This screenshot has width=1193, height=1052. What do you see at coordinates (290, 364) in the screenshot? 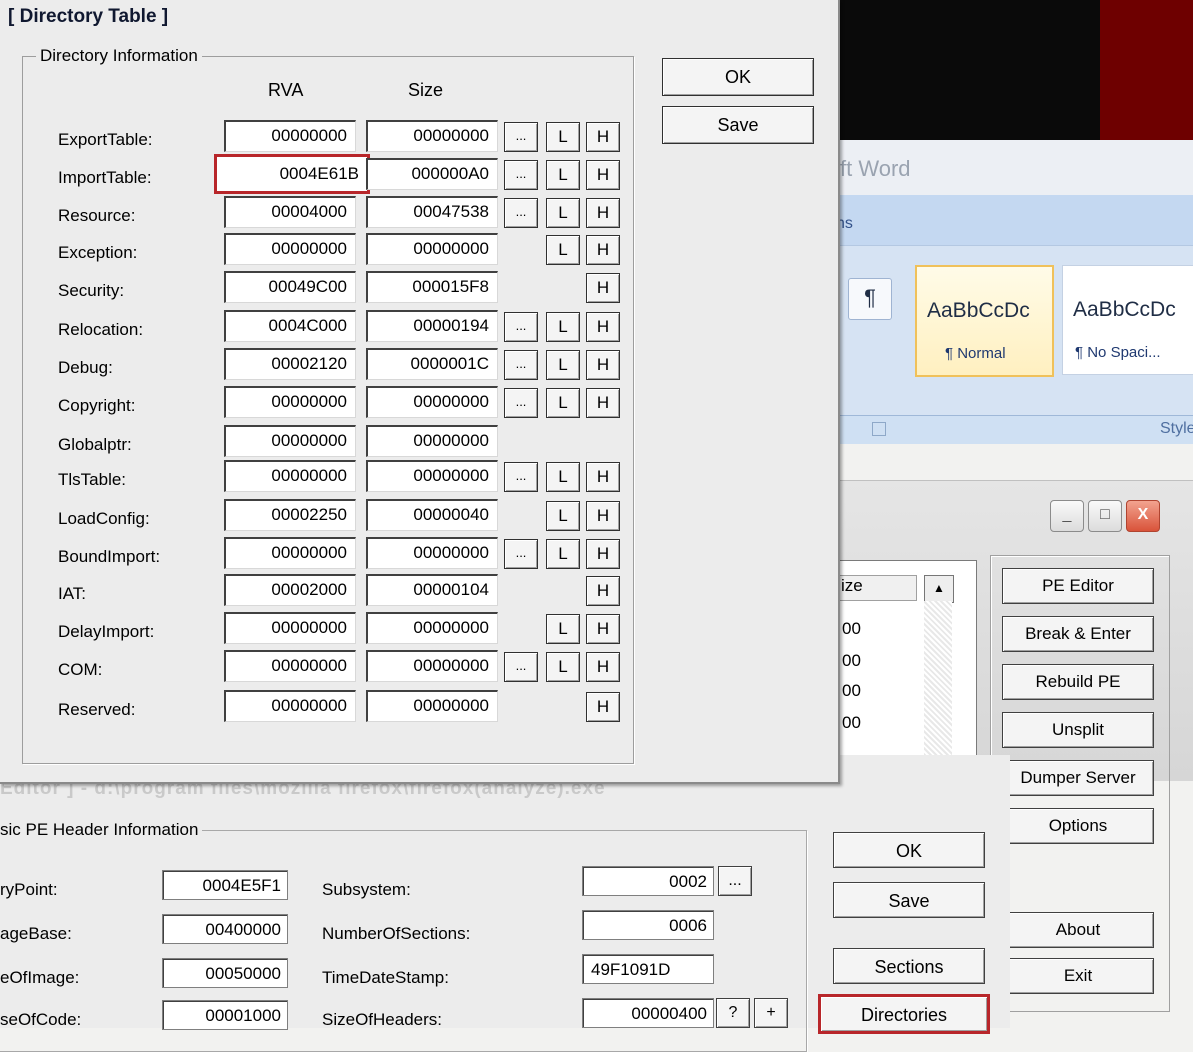
I see `dir-rva-field-debug: 00002120` at bounding box center [290, 364].